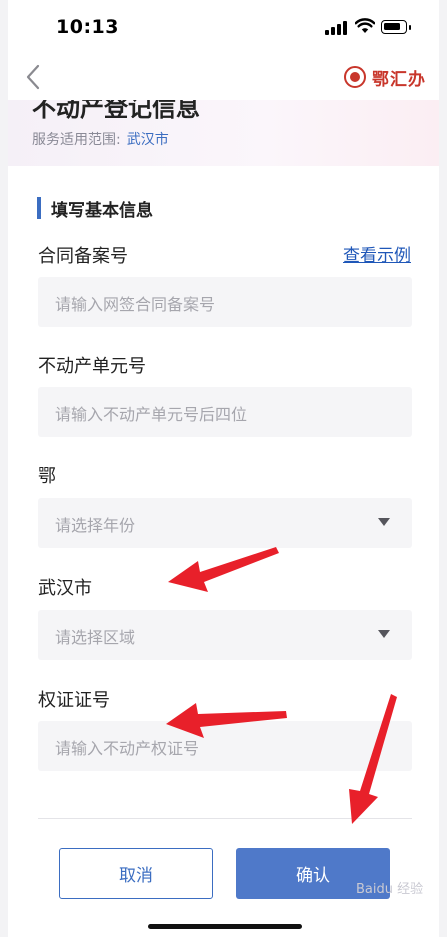  I want to click on header-banner: 不动产登记信息 服务适用范围: 武汉市, so click(223, 133).